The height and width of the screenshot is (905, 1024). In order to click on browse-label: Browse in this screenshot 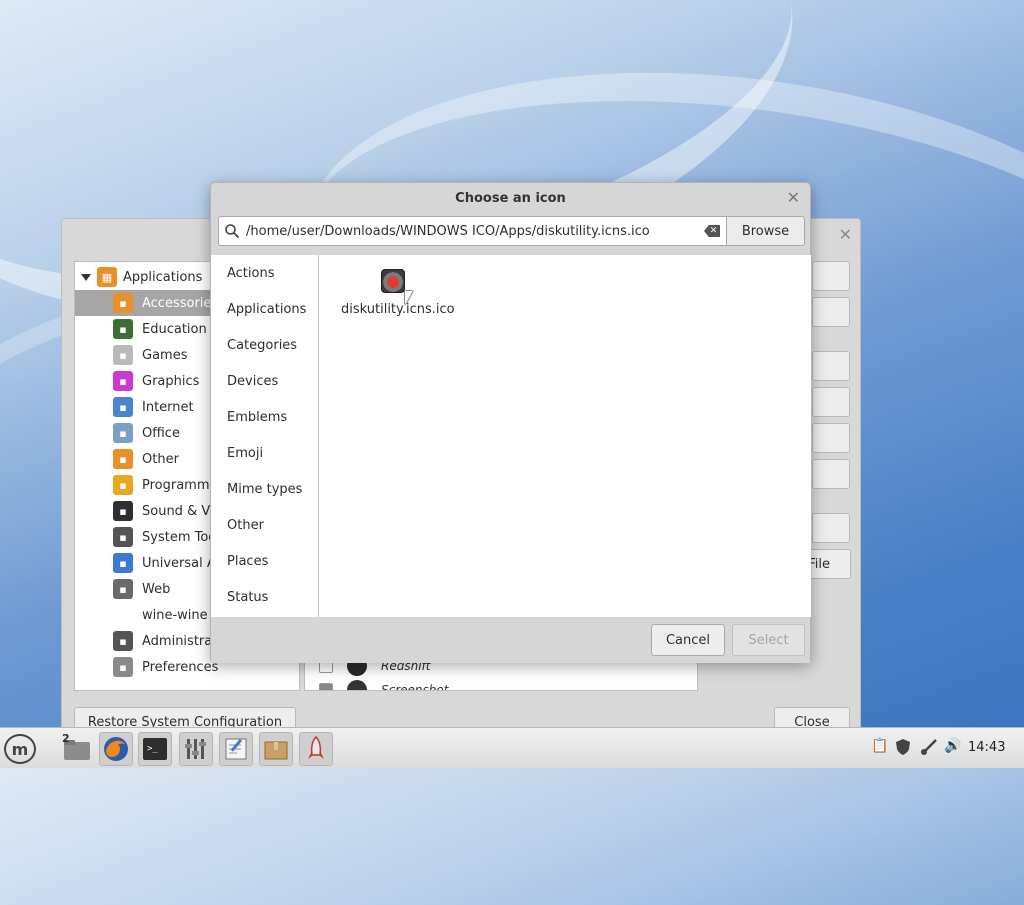, I will do `click(765, 231)`.